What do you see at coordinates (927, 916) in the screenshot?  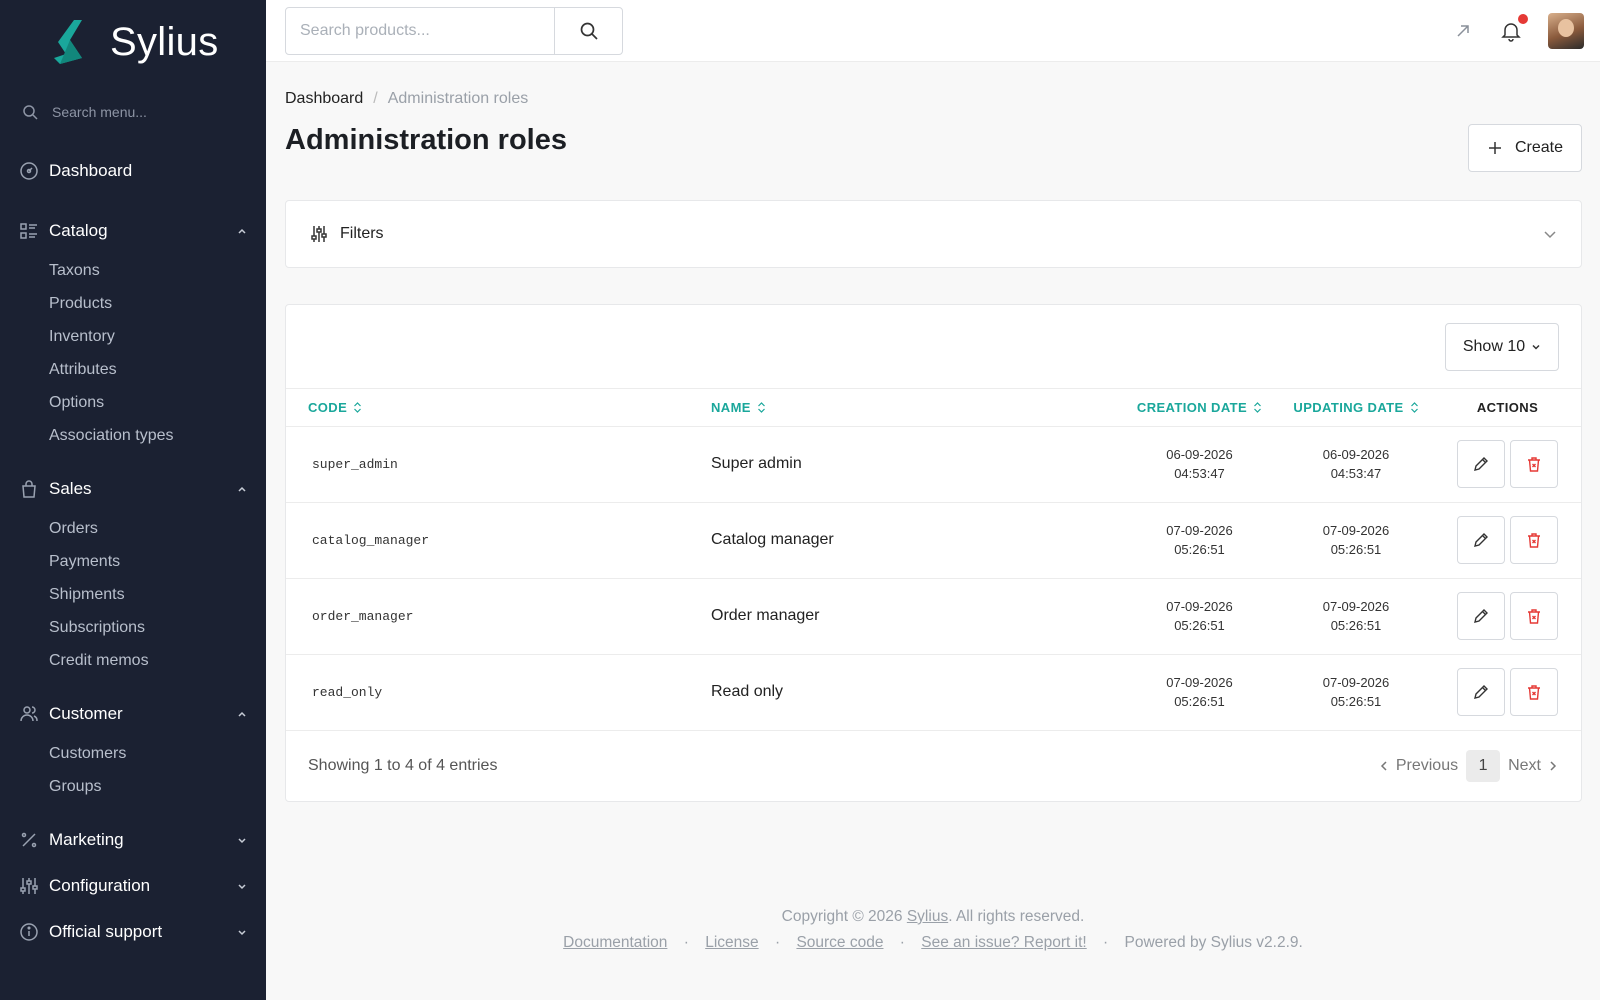 I see `sylius-link: Sylius` at bounding box center [927, 916].